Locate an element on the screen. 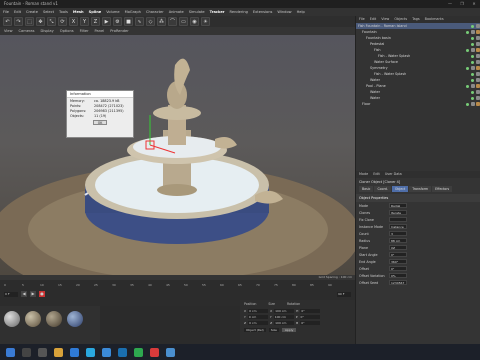 The height and width of the screenshot is (360, 480). start-icon is located at coordinates (10, 352).